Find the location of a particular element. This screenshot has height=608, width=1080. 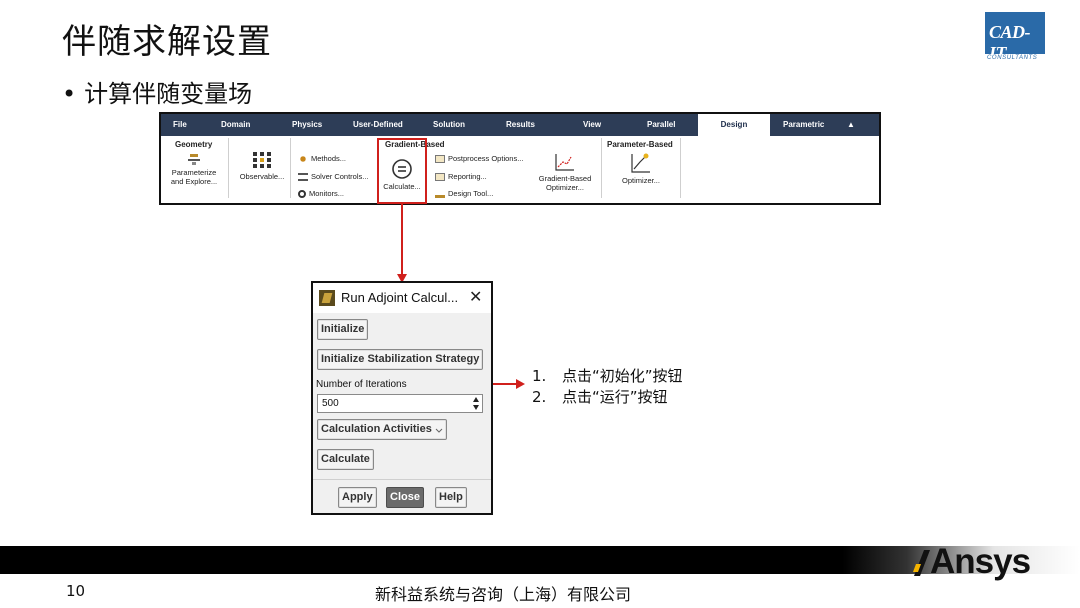

apply-button: Apply is located at coordinates (357, 497).